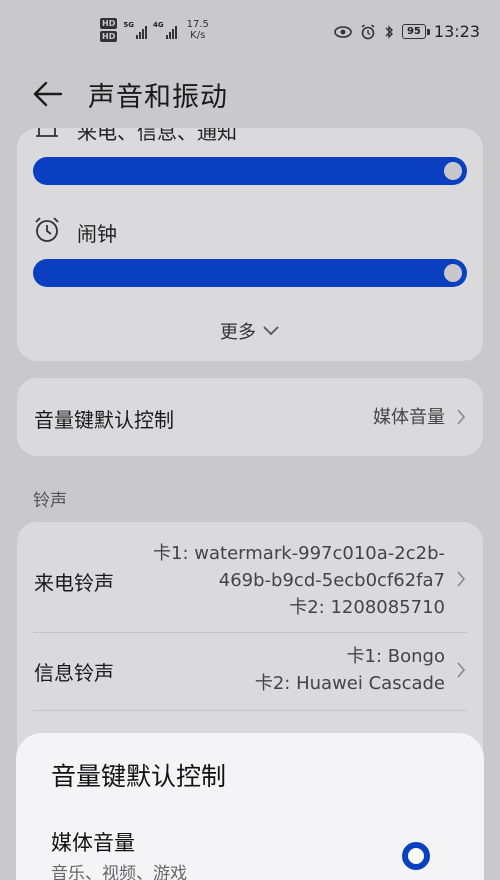 The width and height of the screenshot is (500, 880). Describe the element at coordinates (367, 607) in the screenshot. I see `call-ringtone-line3: 卡2: 1208085710` at that location.